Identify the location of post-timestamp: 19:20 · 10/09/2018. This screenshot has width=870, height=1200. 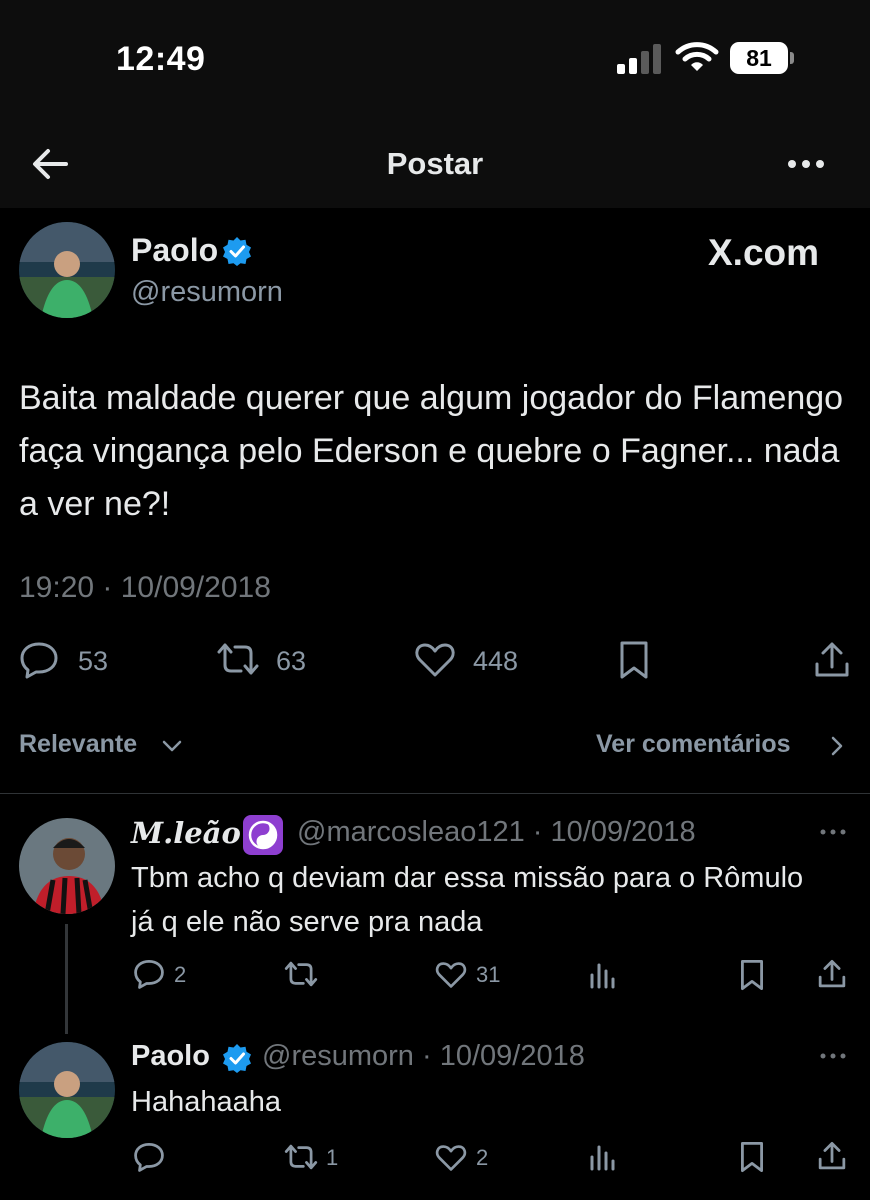
(145, 588).